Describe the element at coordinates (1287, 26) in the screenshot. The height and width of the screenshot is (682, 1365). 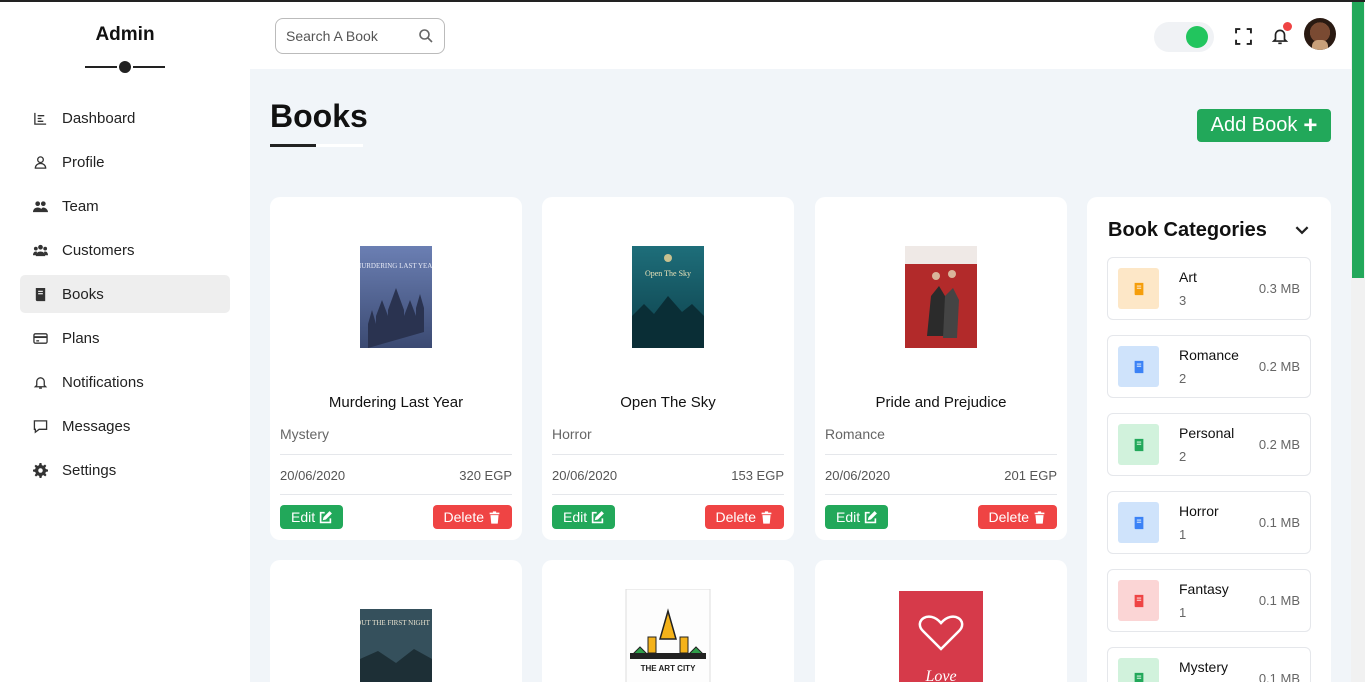
I see `notification-badge` at that location.